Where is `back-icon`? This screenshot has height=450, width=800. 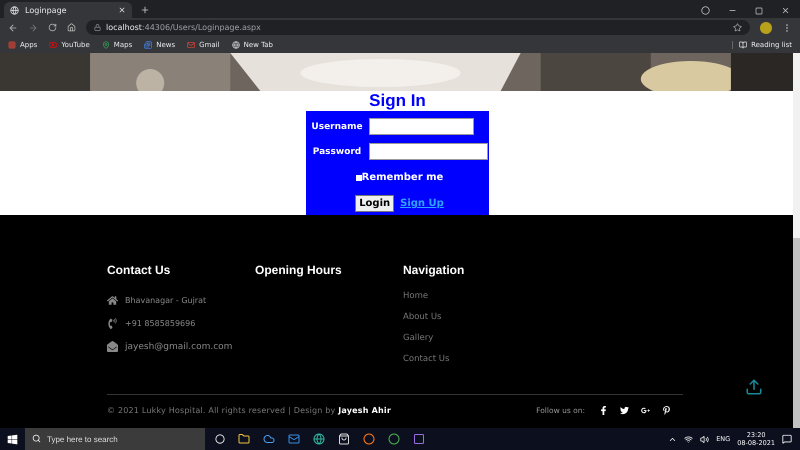 back-icon is located at coordinates (13, 27).